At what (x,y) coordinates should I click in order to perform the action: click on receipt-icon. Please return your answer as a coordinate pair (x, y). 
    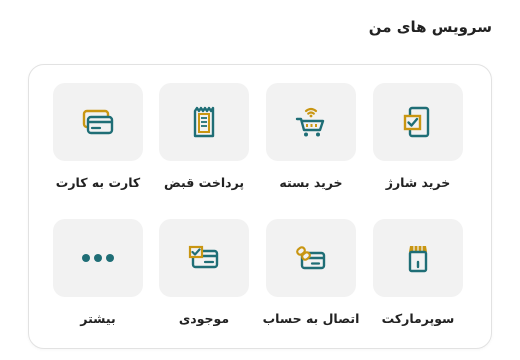
    Looking at the image, I should click on (204, 122).